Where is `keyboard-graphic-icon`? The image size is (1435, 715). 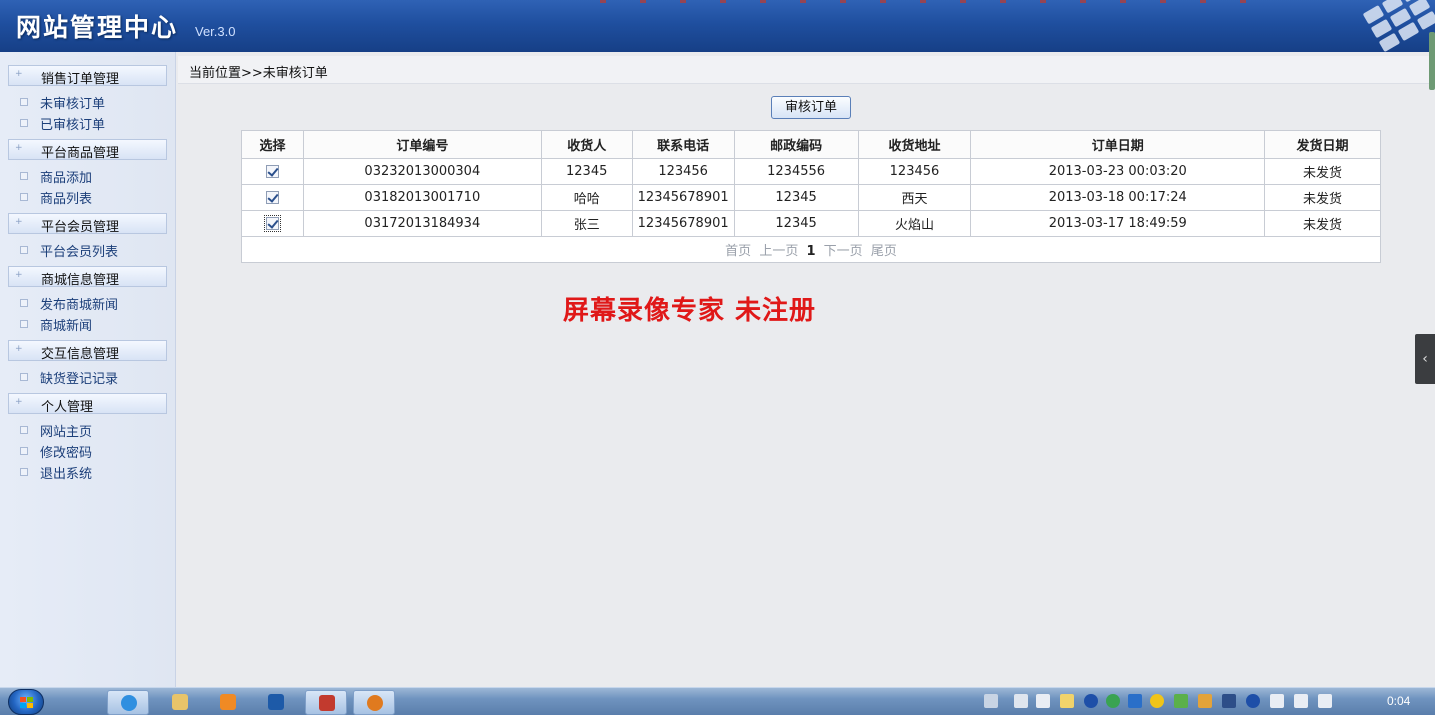
keyboard-graphic-icon is located at coordinates (1399, 26).